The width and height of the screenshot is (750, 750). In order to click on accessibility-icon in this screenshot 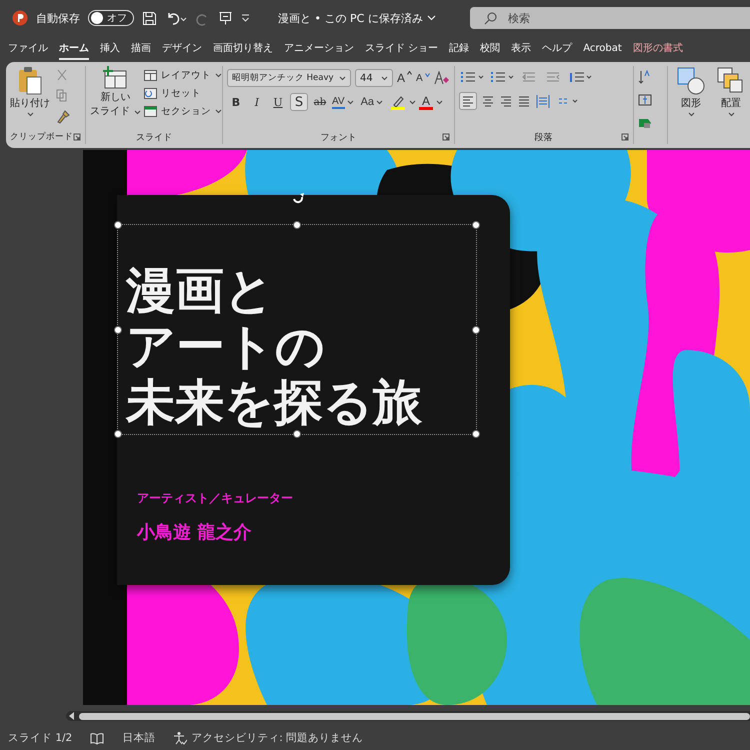, I will do `click(180, 738)`.